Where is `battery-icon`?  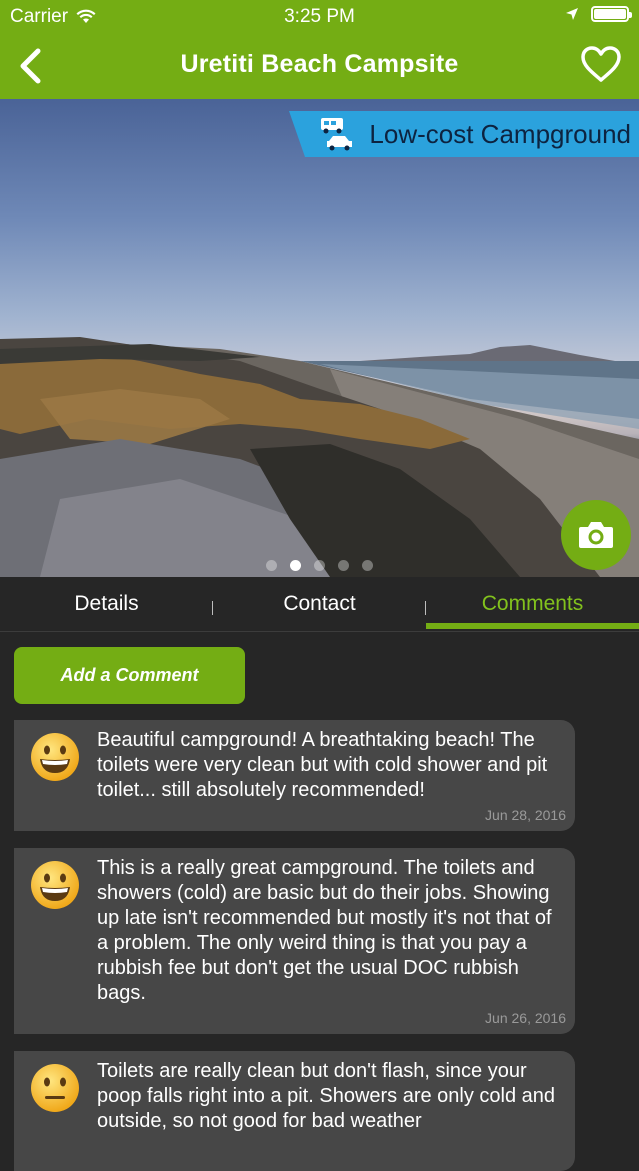 battery-icon is located at coordinates (611, 14).